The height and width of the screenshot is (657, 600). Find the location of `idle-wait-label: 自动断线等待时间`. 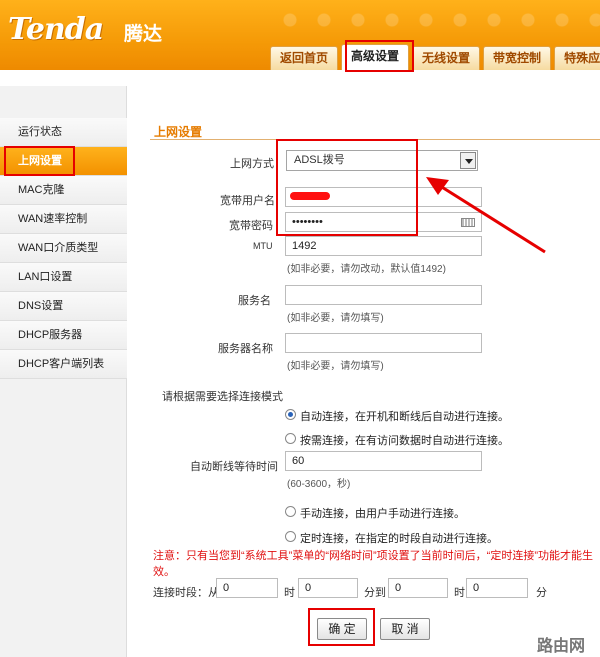

idle-wait-label: 自动断线等待时间 is located at coordinates (234, 467).